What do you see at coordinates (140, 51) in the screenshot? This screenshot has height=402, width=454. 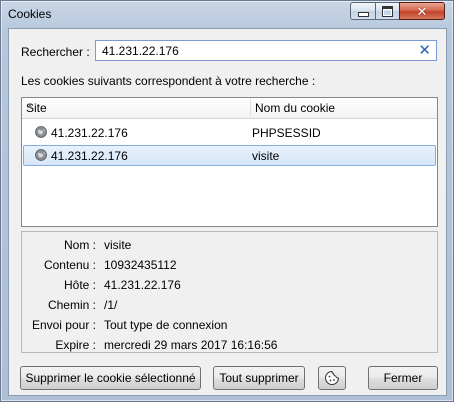 I see `search-value: 41.231.22.176` at bounding box center [140, 51].